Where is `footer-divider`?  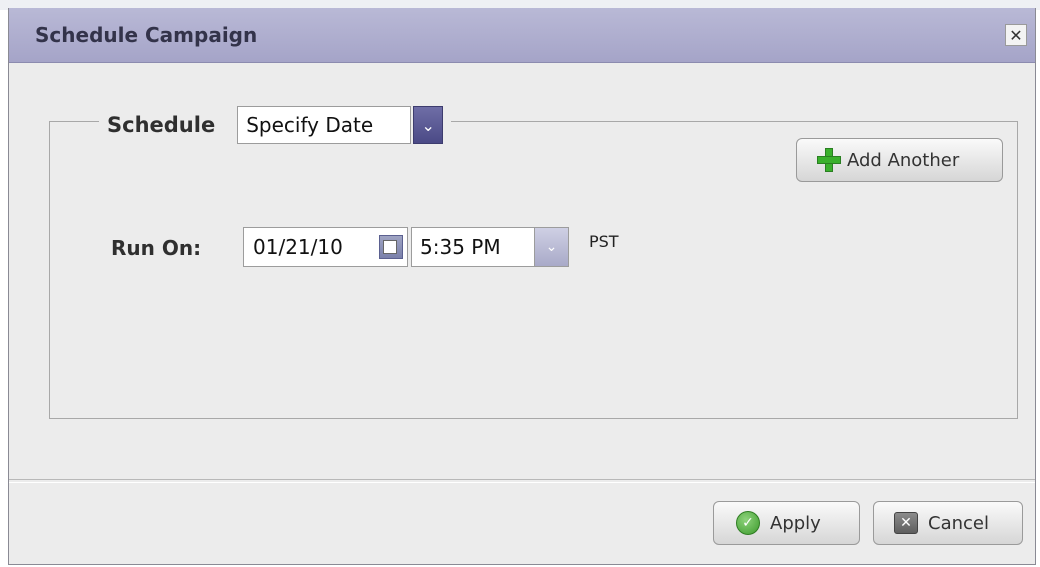
footer-divider is located at coordinates (522, 481).